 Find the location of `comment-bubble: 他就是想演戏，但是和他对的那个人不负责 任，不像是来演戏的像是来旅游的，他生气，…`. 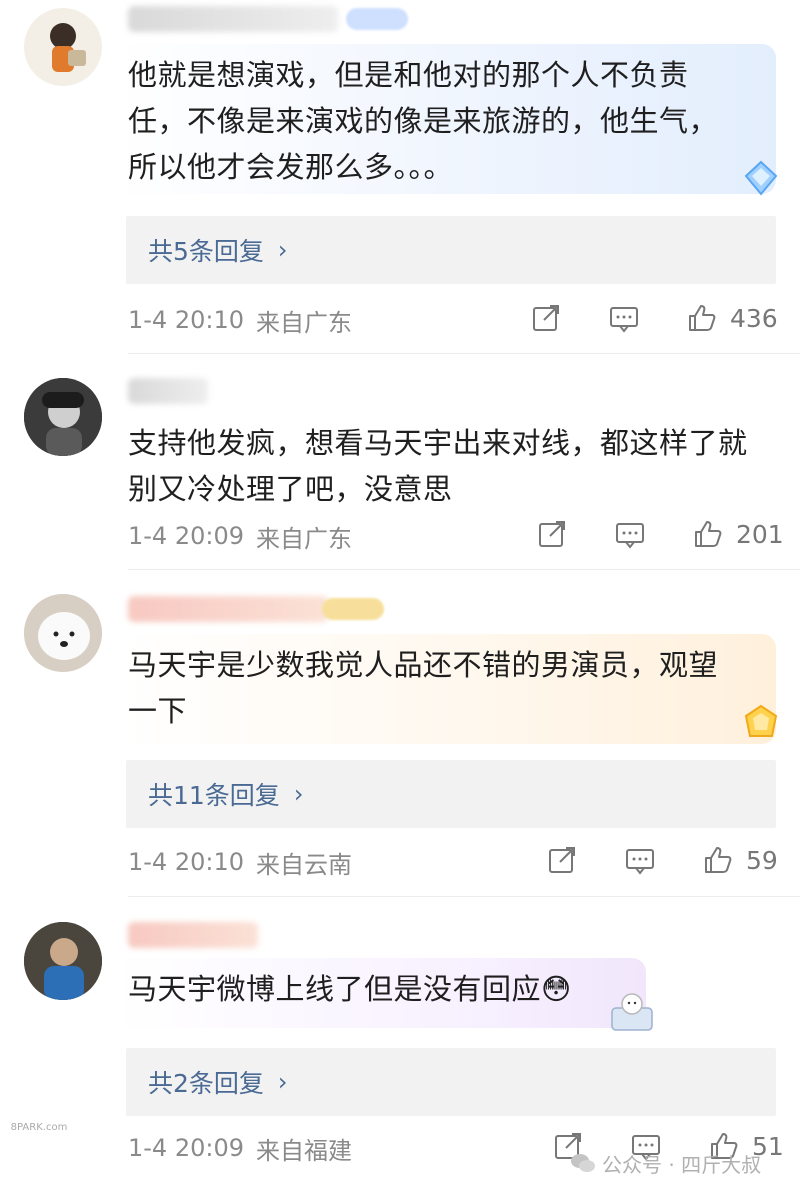

comment-bubble: 他就是想演戏，但是和他对的那个人不负责 任，不像是来演戏的像是来旅游的，他生气，… is located at coordinates (446, 119).